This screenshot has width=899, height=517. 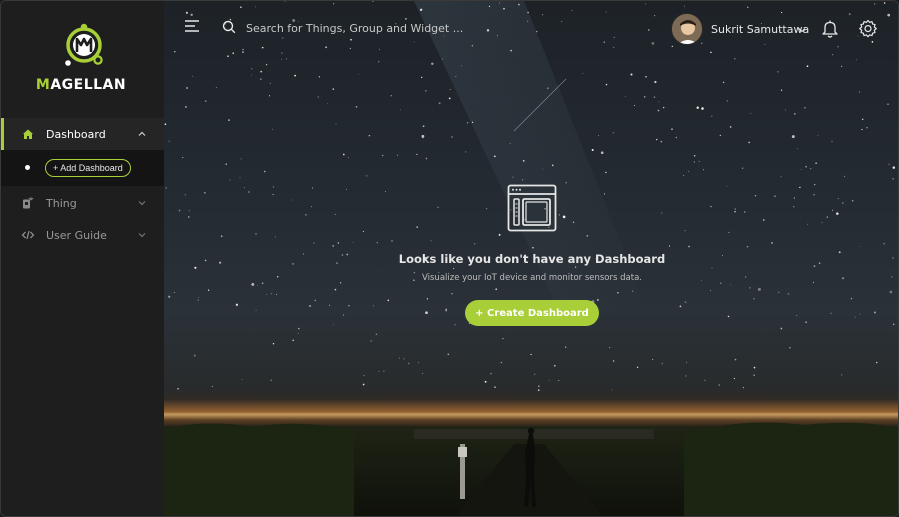 What do you see at coordinates (830, 29) in the screenshot?
I see `bell-icon` at bounding box center [830, 29].